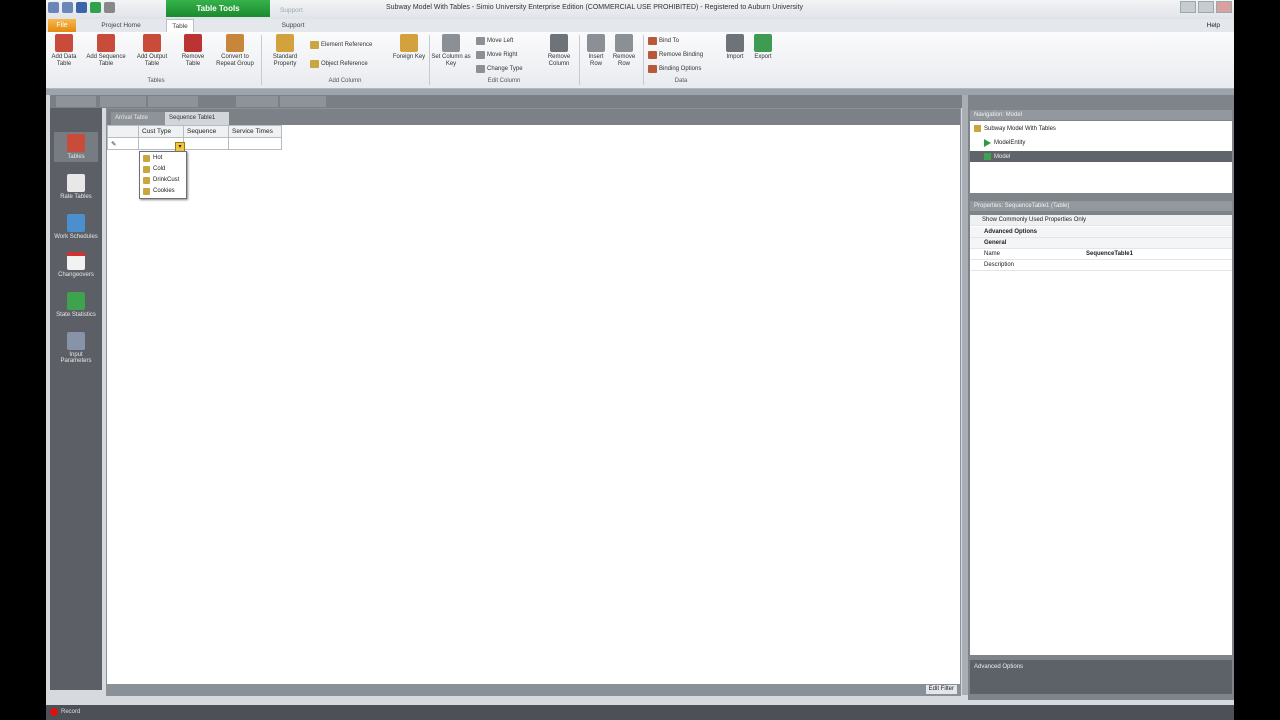  Describe the element at coordinates (67, 7) in the screenshot. I see `redo-icon` at that location.